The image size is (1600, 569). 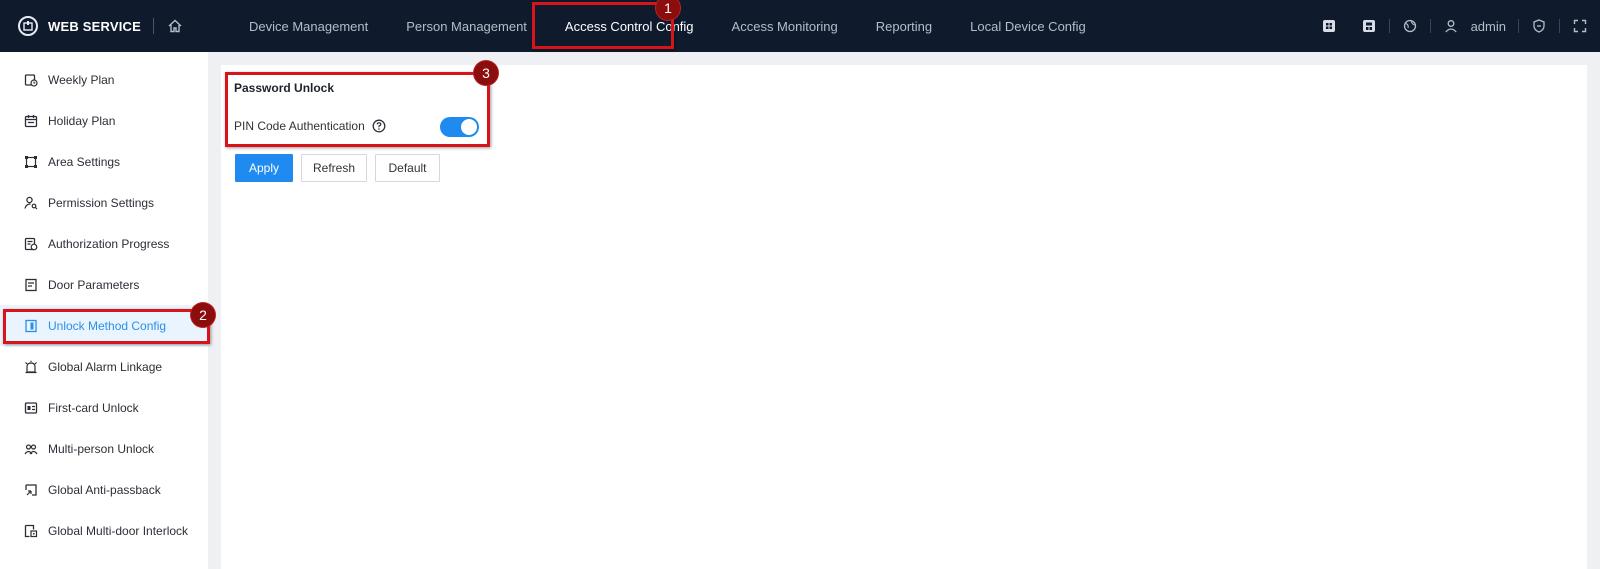 I want to click on shield-icon, so click(x=1539, y=26).